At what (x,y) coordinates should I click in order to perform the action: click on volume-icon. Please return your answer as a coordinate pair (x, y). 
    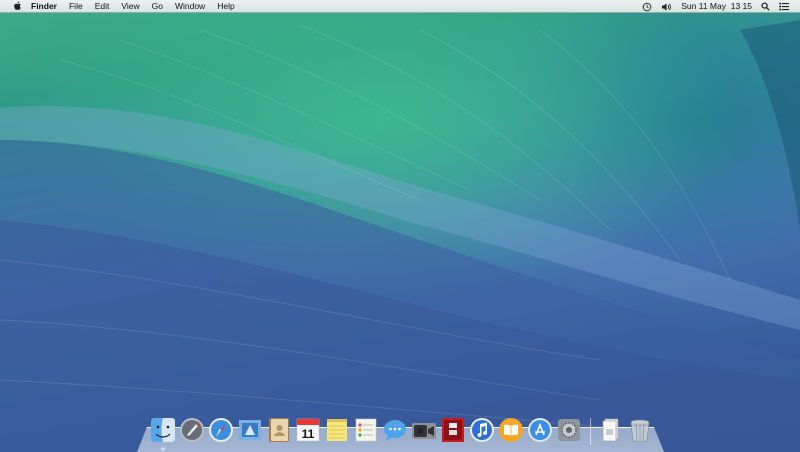
    Looking at the image, I should click on (667, 6).